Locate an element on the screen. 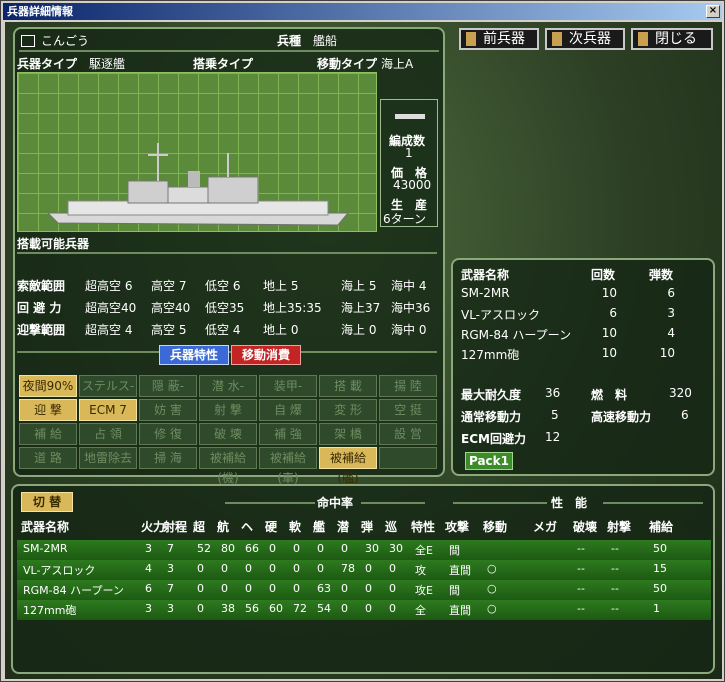 The height and width of the screenshot is (682, 725). range-value: 超高空 4 is located at coordinates (109, 330).